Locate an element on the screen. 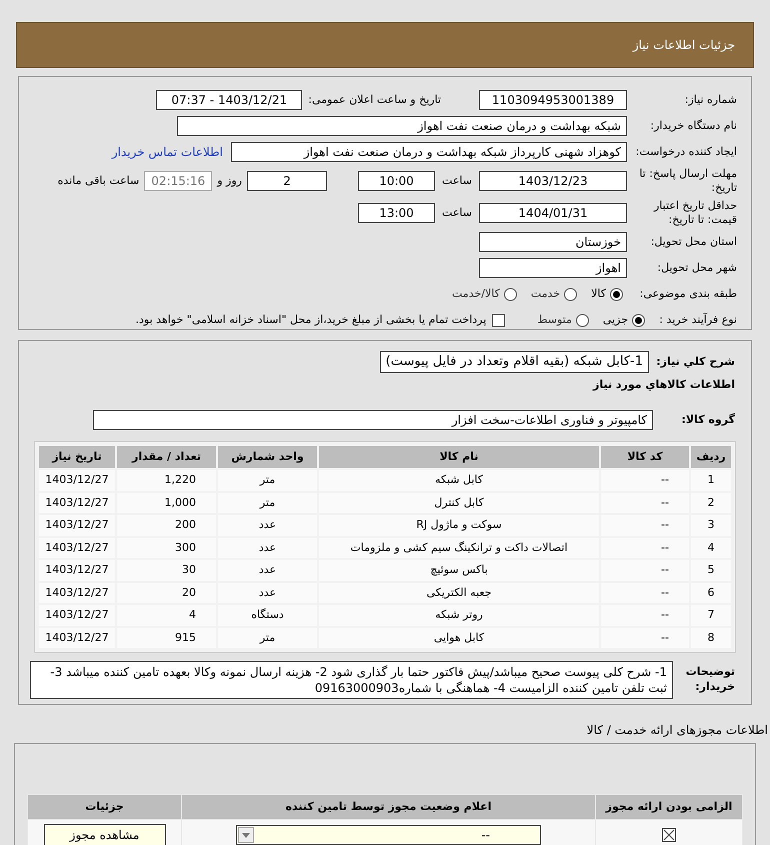  table-cell: 3 is located at coordinates (711, 525).